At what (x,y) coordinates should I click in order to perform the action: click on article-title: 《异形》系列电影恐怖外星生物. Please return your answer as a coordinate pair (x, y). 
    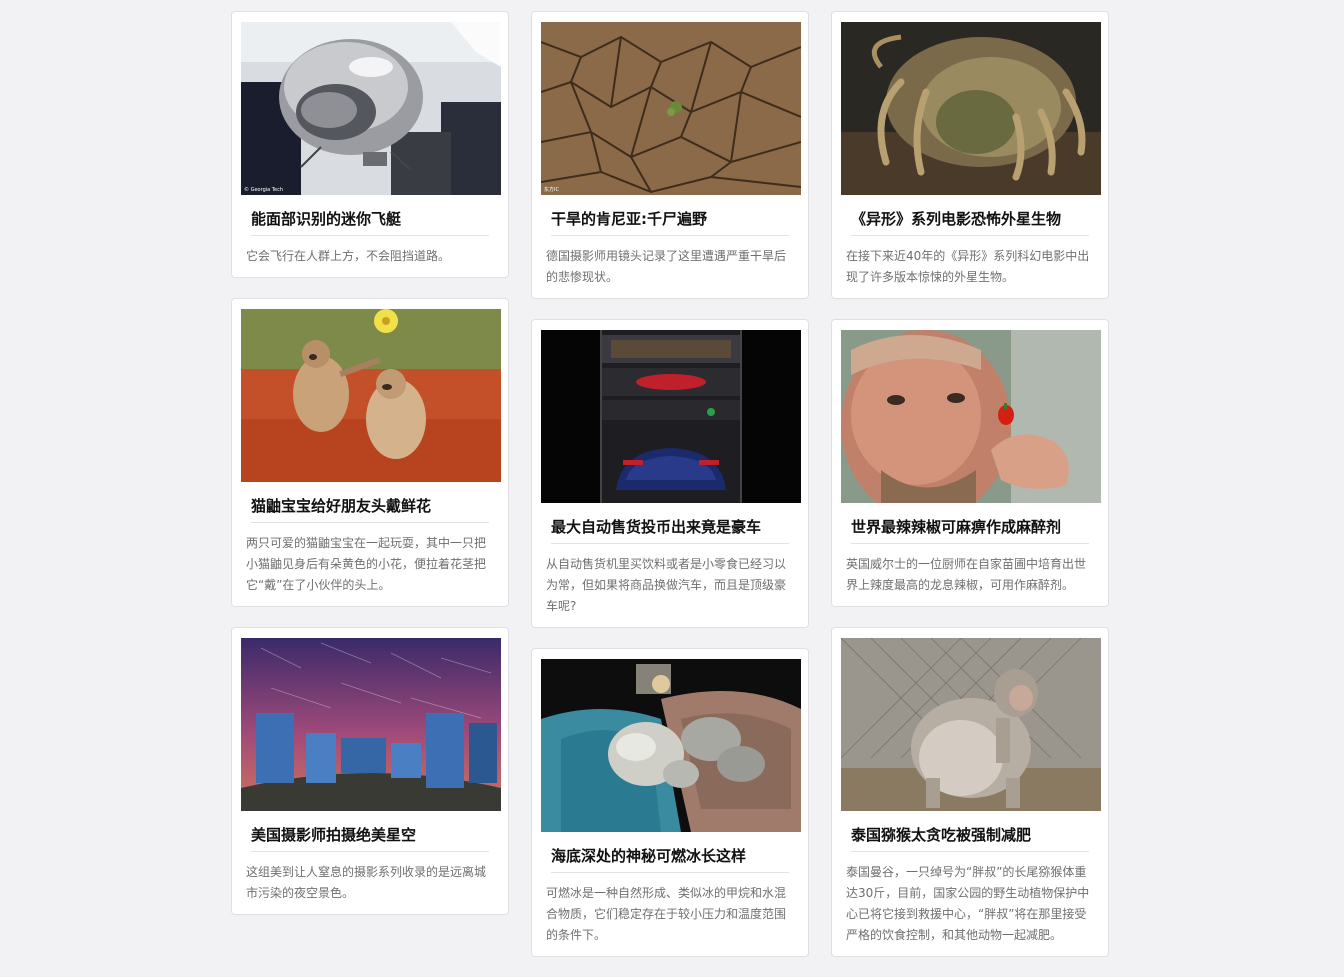
    Looking at the image, I should click on (970, 222).